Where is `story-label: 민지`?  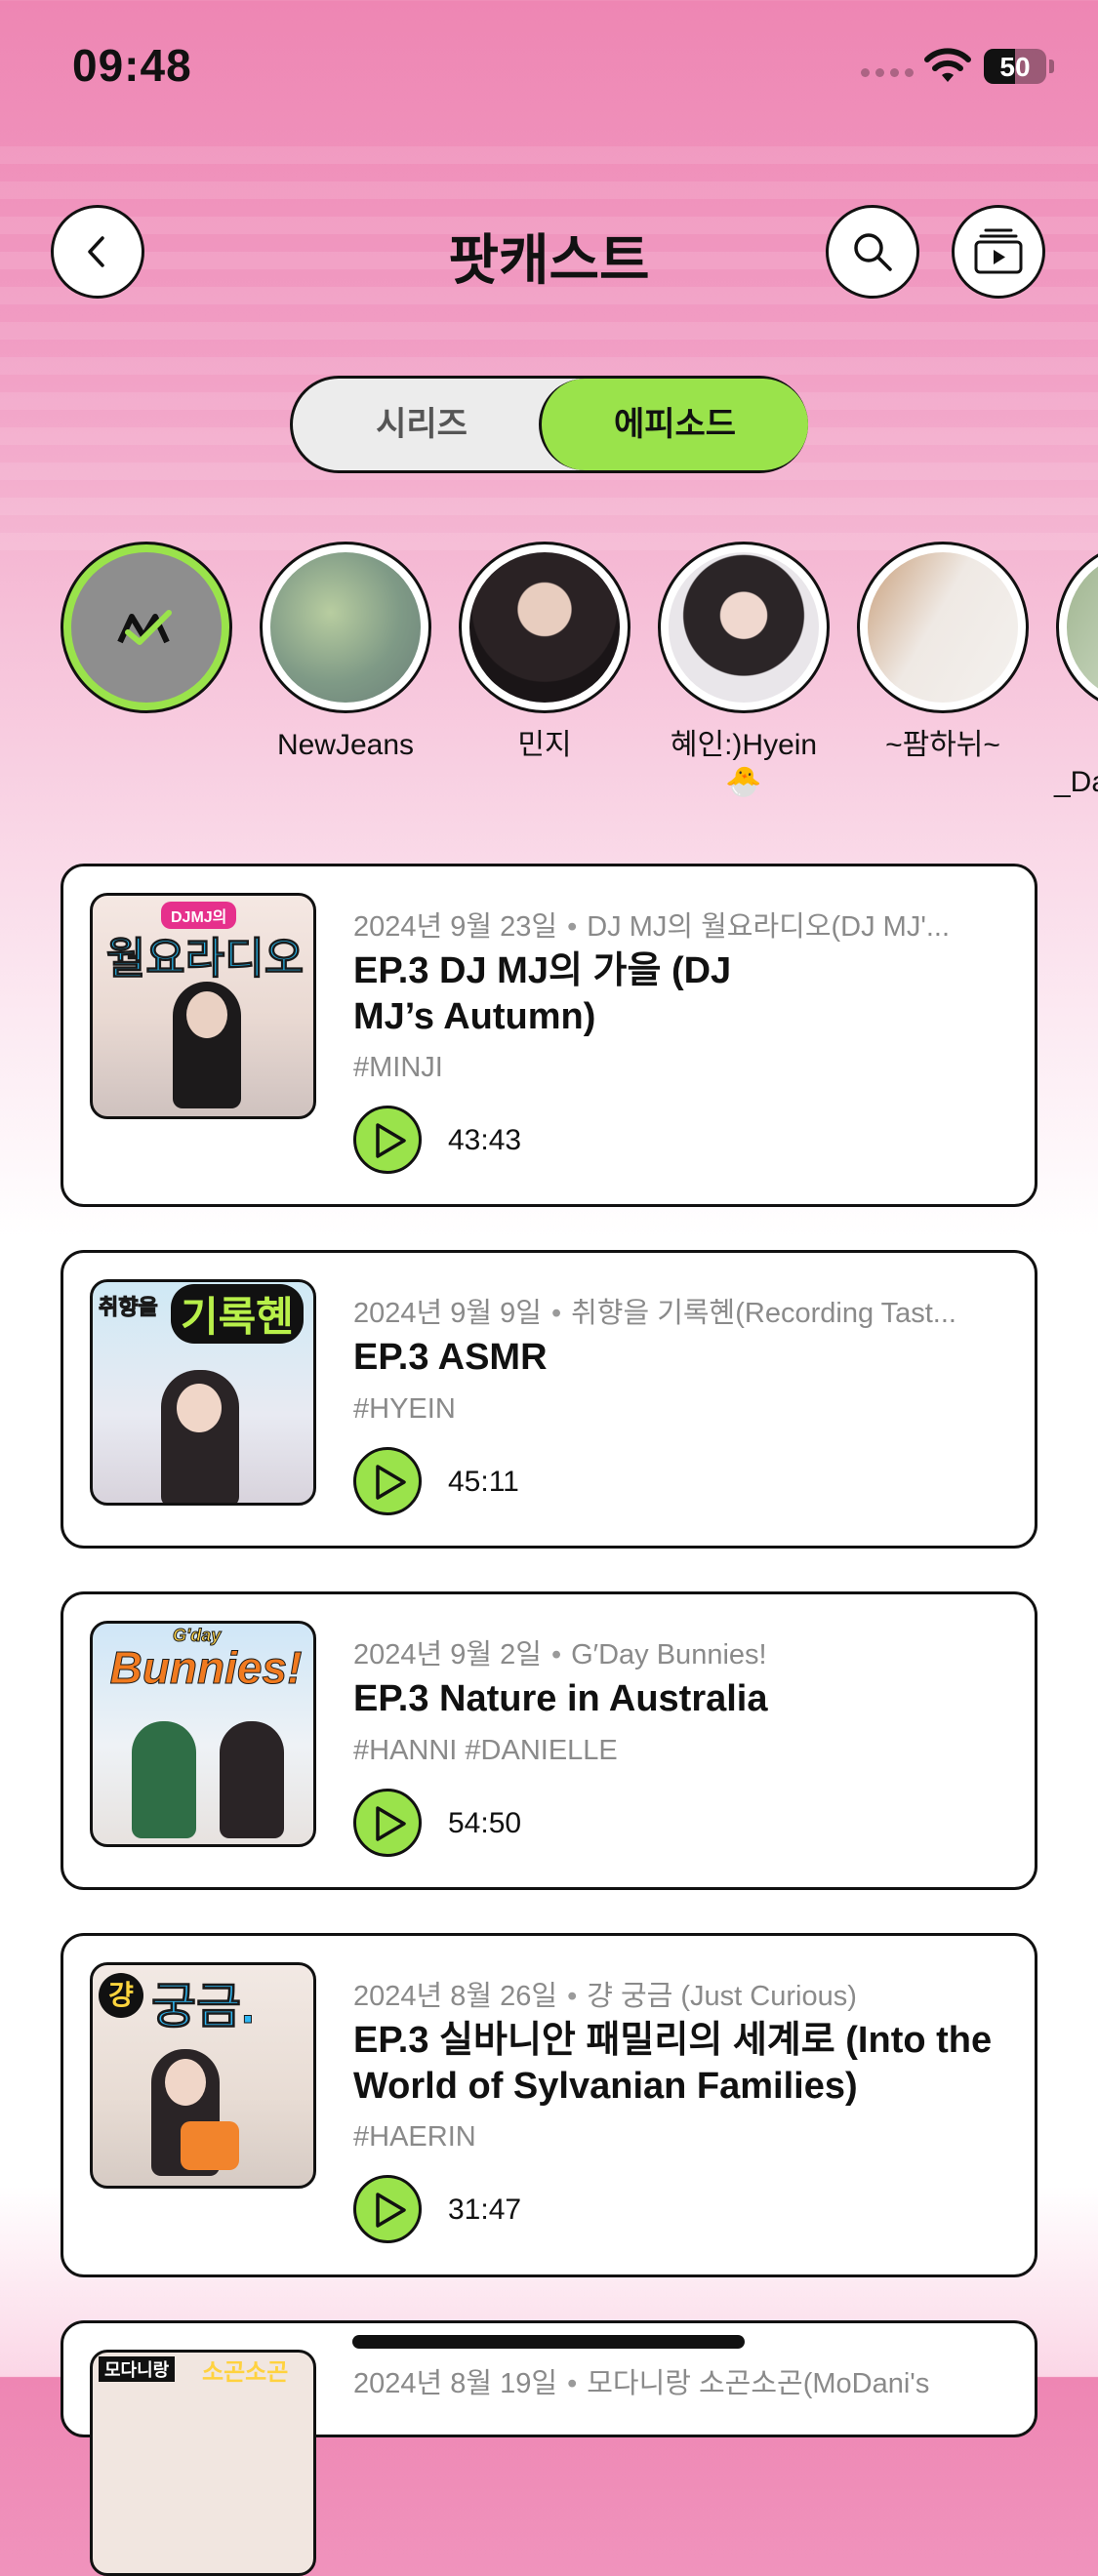 story-label: 민지 is located at coordinates (544, 745).